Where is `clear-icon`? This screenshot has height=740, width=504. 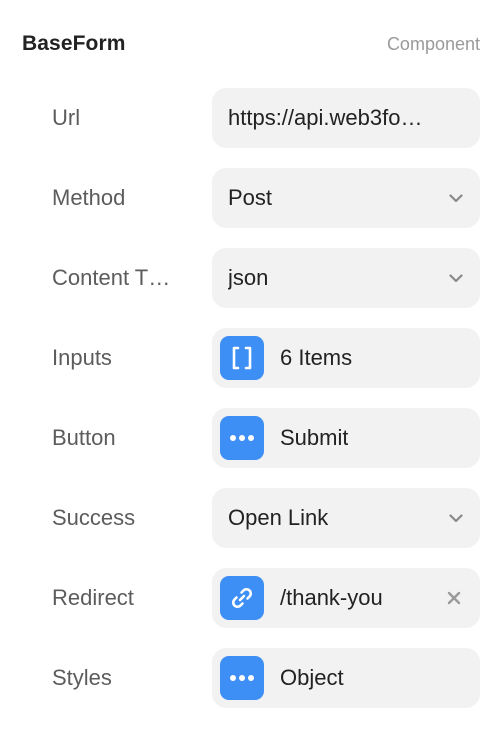
clear-icon is located at coordinates (454, 598).